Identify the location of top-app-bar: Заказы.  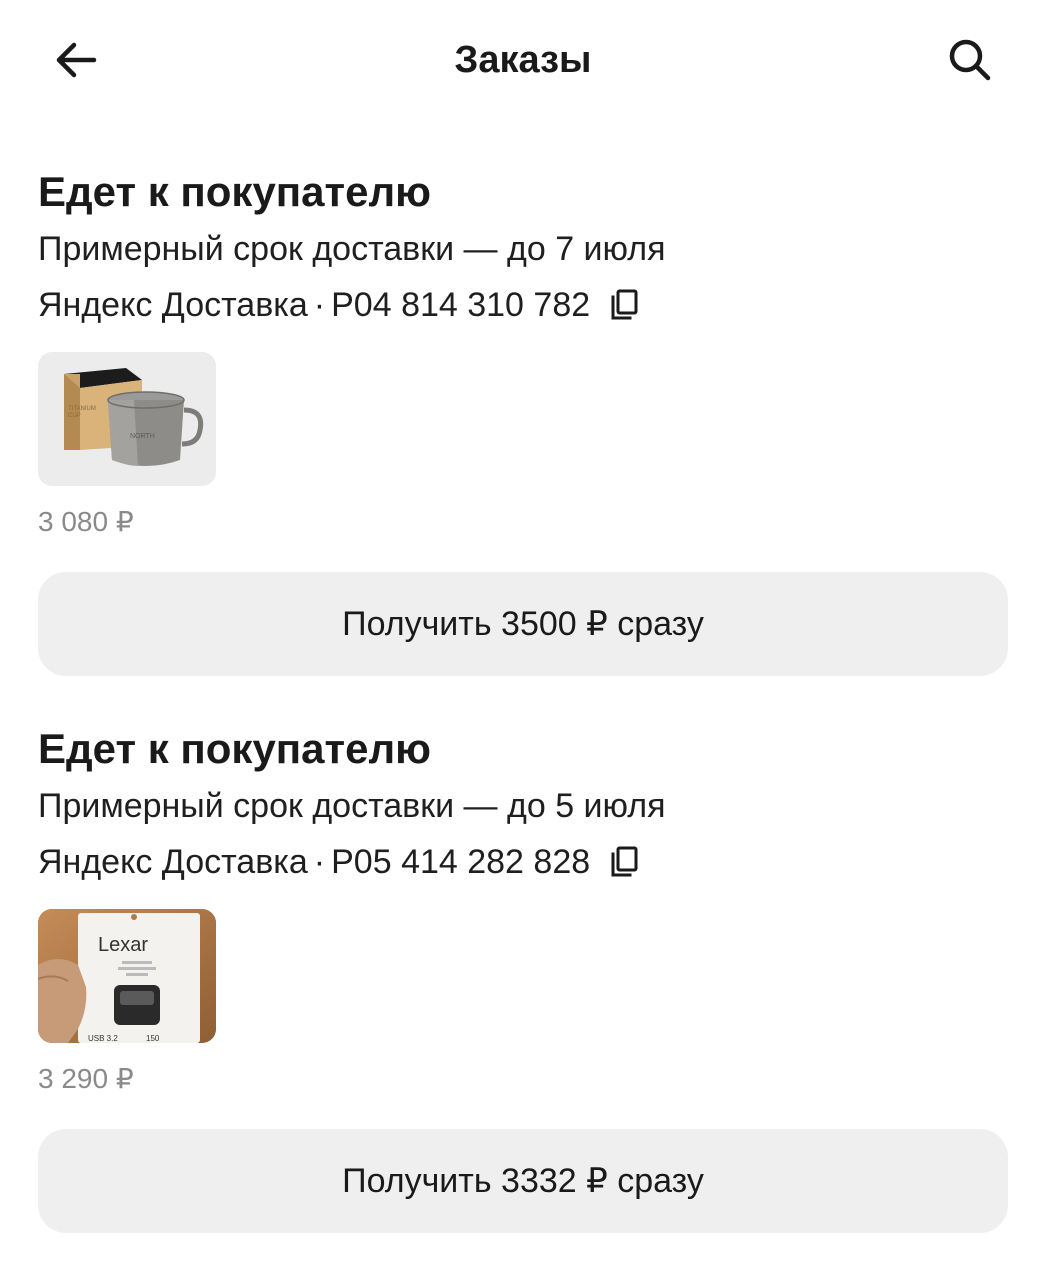
(523, 60).